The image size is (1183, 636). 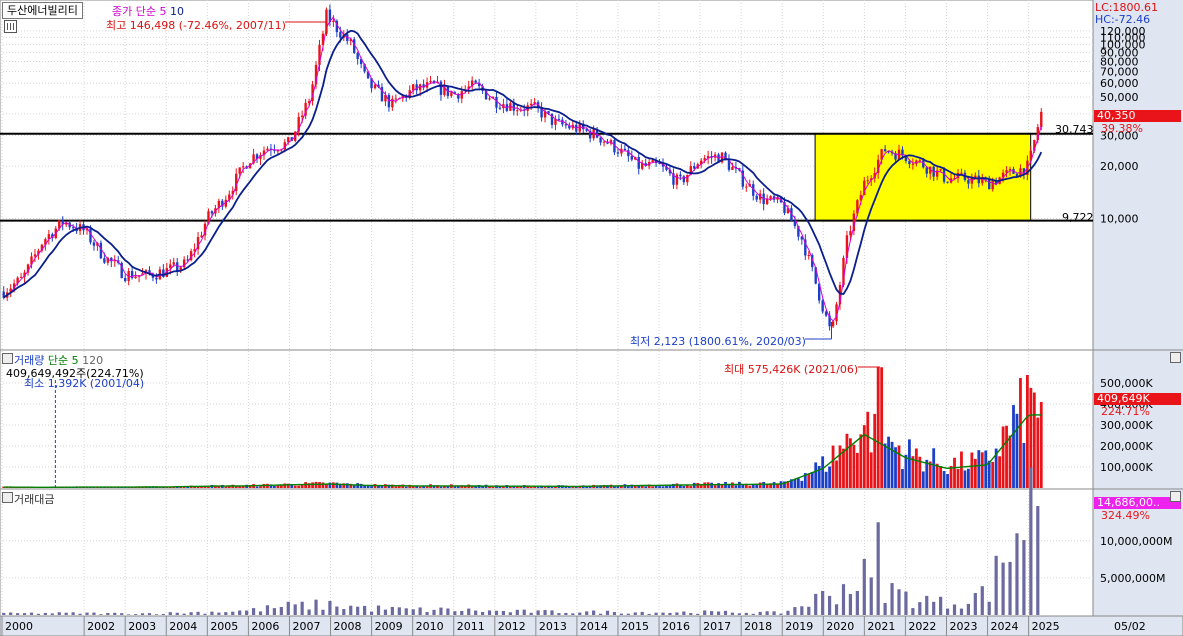 I want to click on stock-name: 두산에너빌리티, so click(x=42, y=10).